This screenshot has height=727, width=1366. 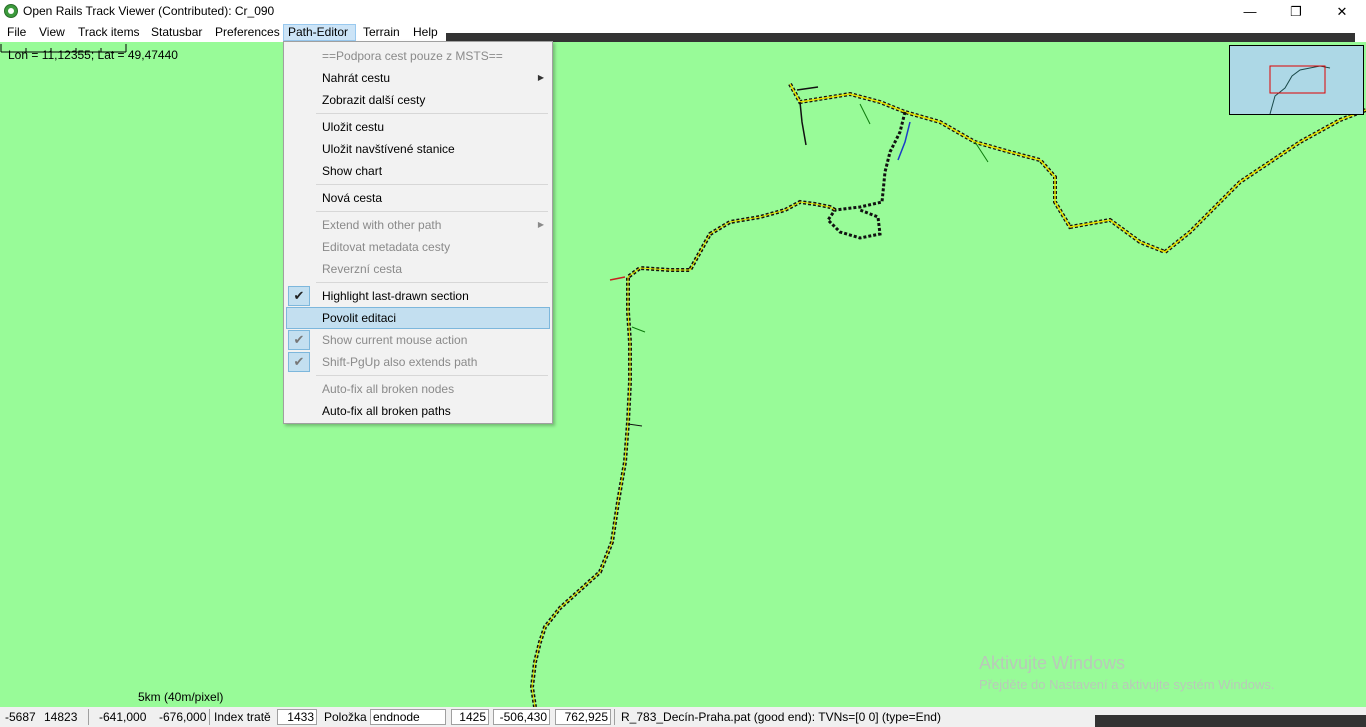 What do you see at coordinates (395, 296) in the screenshot?
I see `menu-item-label: Highlight last-drawn section` at bounding box center [395, 296].